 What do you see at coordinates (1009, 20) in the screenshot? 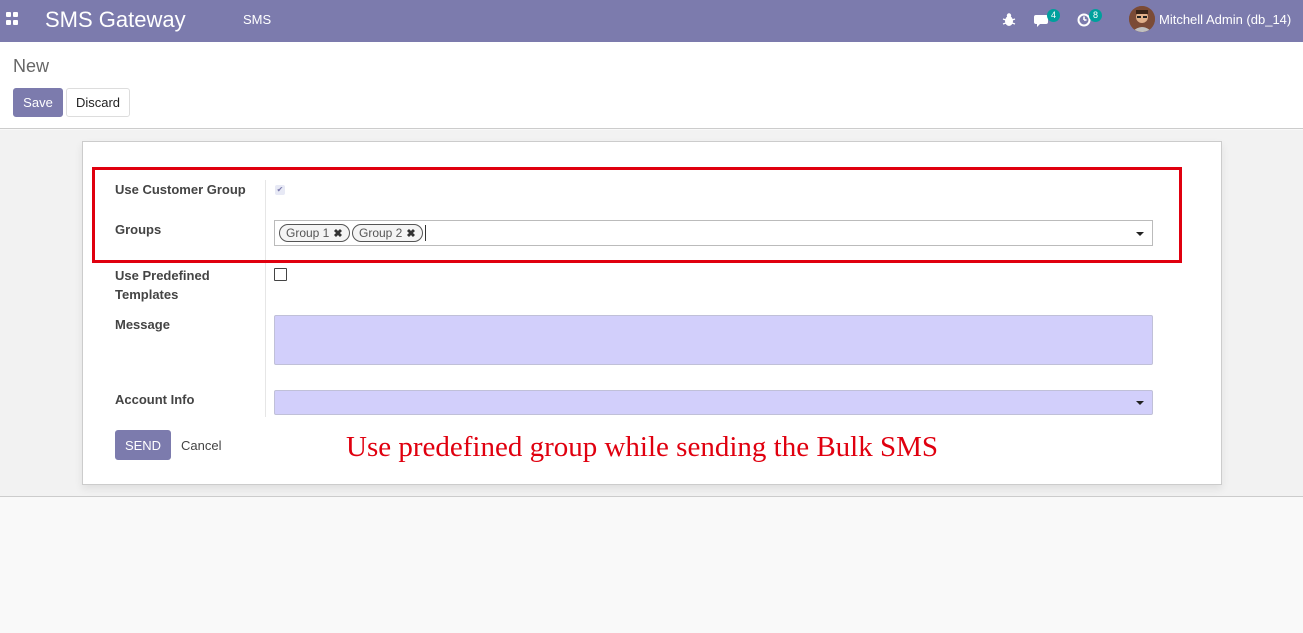
I see `bug-icon` at bounding box center [1009, 20].